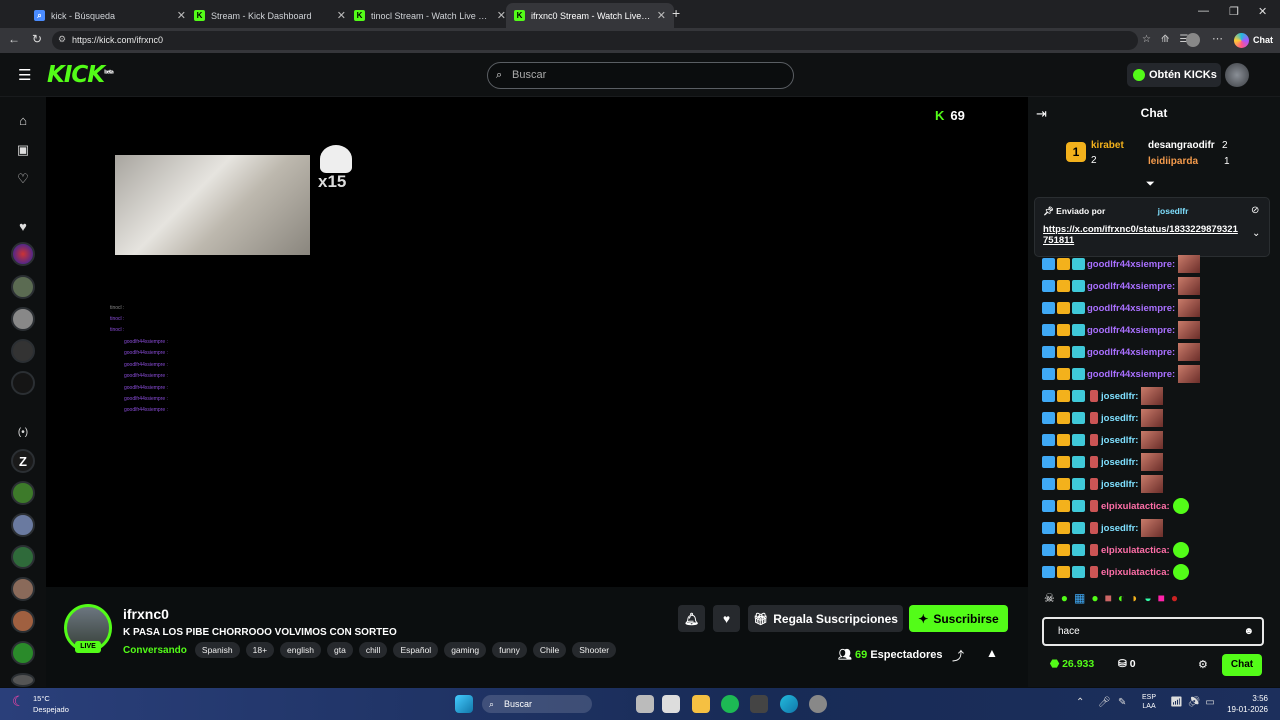 The image size is (1280, 720). What do you see at coordinates (1263, 40) in the screenshot?
I see `copilot-chat-button: Chat` at bounding box center [1263, 40].